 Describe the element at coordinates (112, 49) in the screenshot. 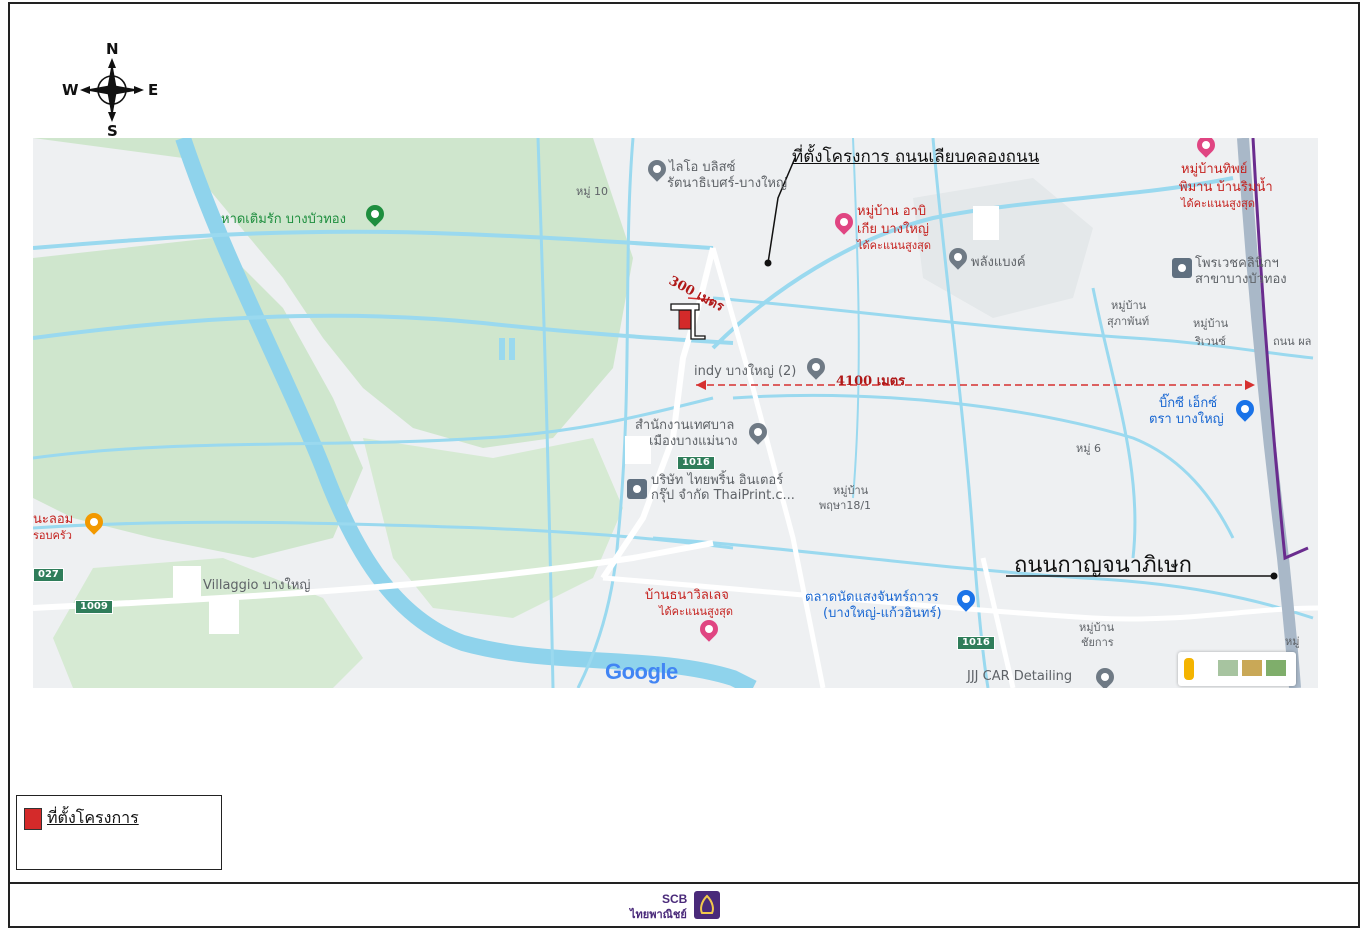

I see `compass-north-label: N` at that location.